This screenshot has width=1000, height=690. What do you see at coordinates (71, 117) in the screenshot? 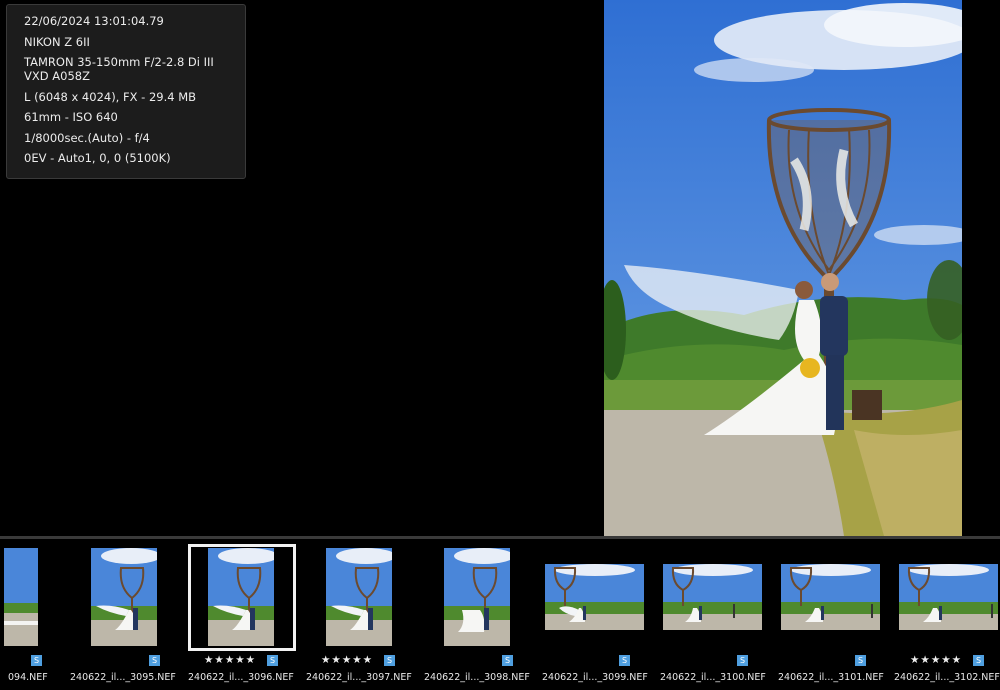
I see `info-focal-iso: 61mm - ISO 640` at bounding box center [71, 117].